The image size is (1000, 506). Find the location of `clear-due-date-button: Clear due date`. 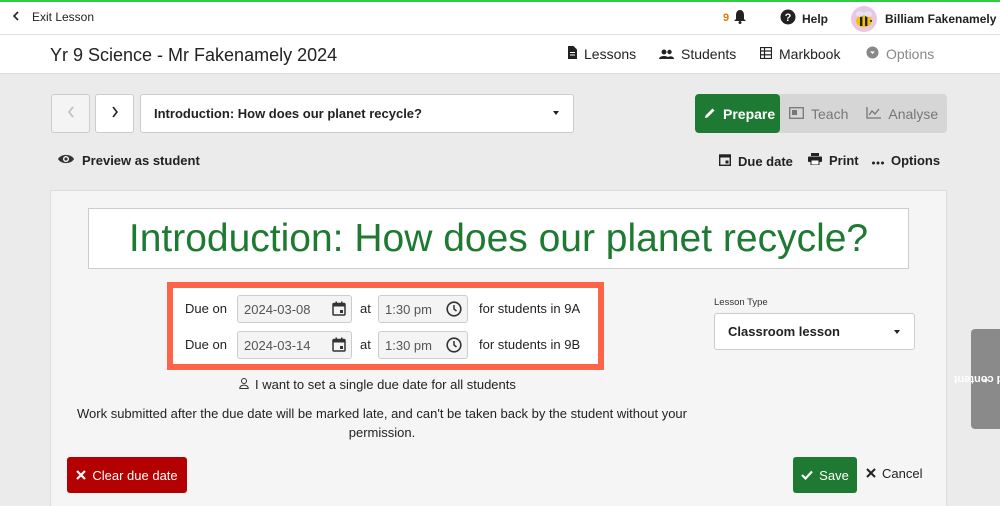

clear-due-date-button: Clear due date is located at coordinates (127, 475).